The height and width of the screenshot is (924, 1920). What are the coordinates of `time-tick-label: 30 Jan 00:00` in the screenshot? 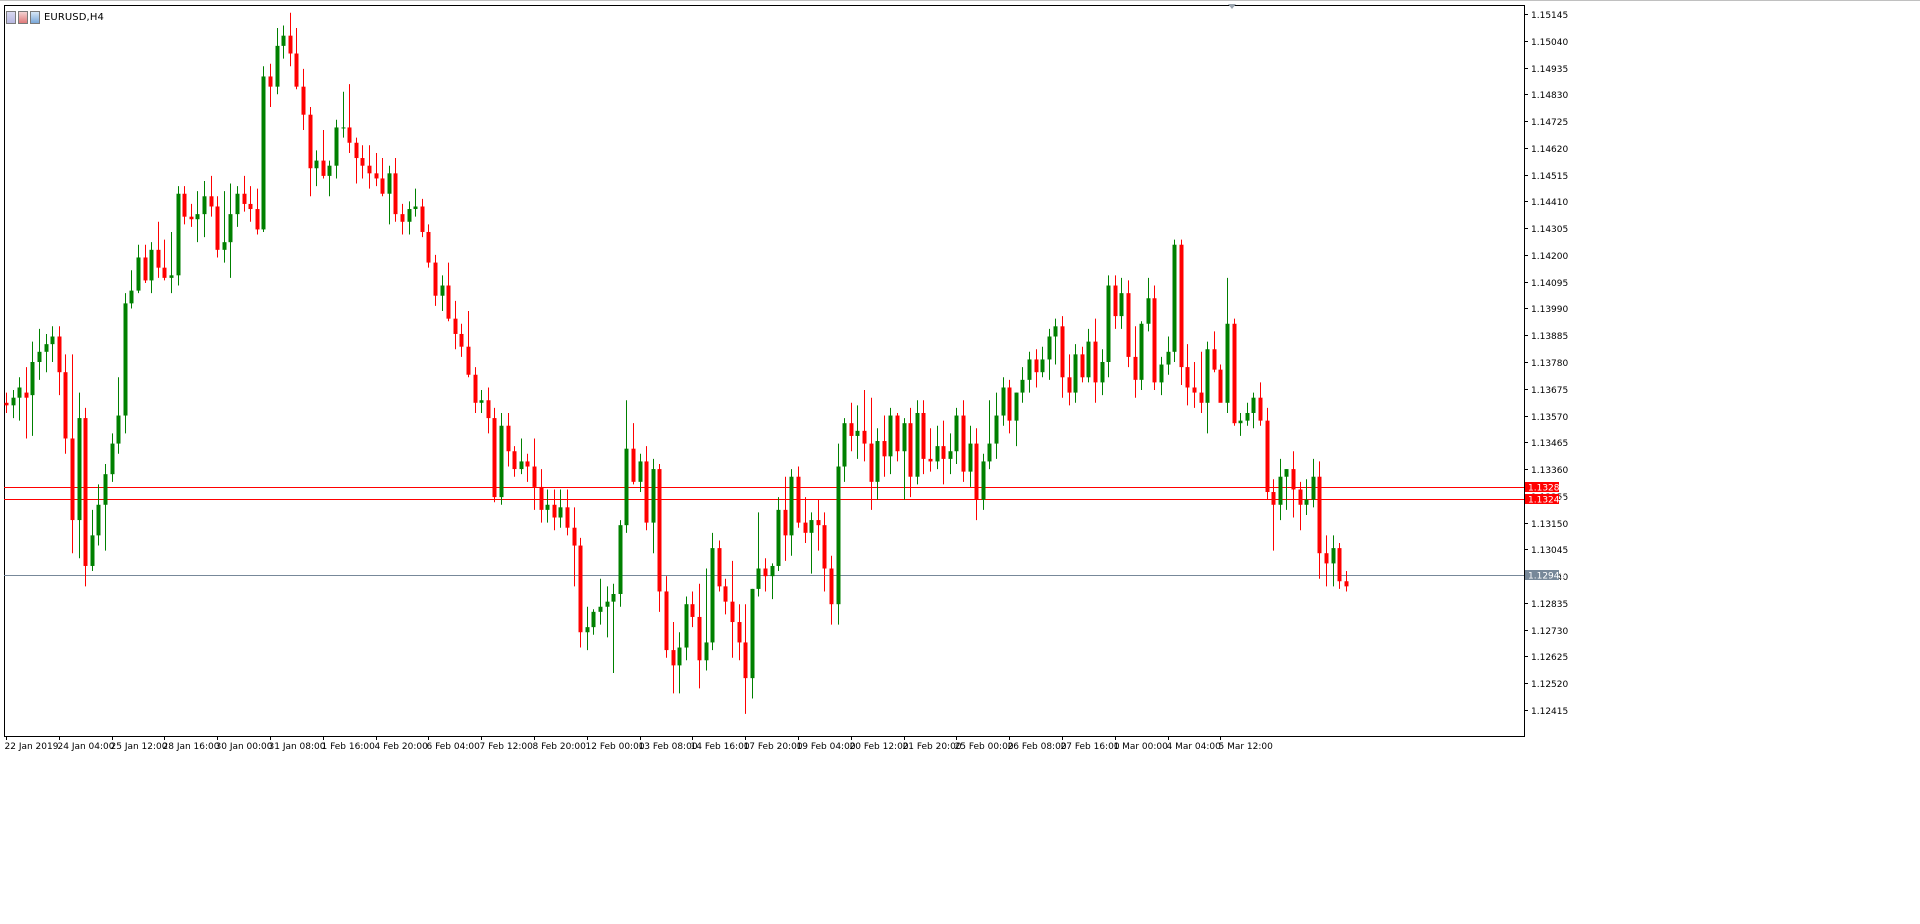 It's located at (244, 747).